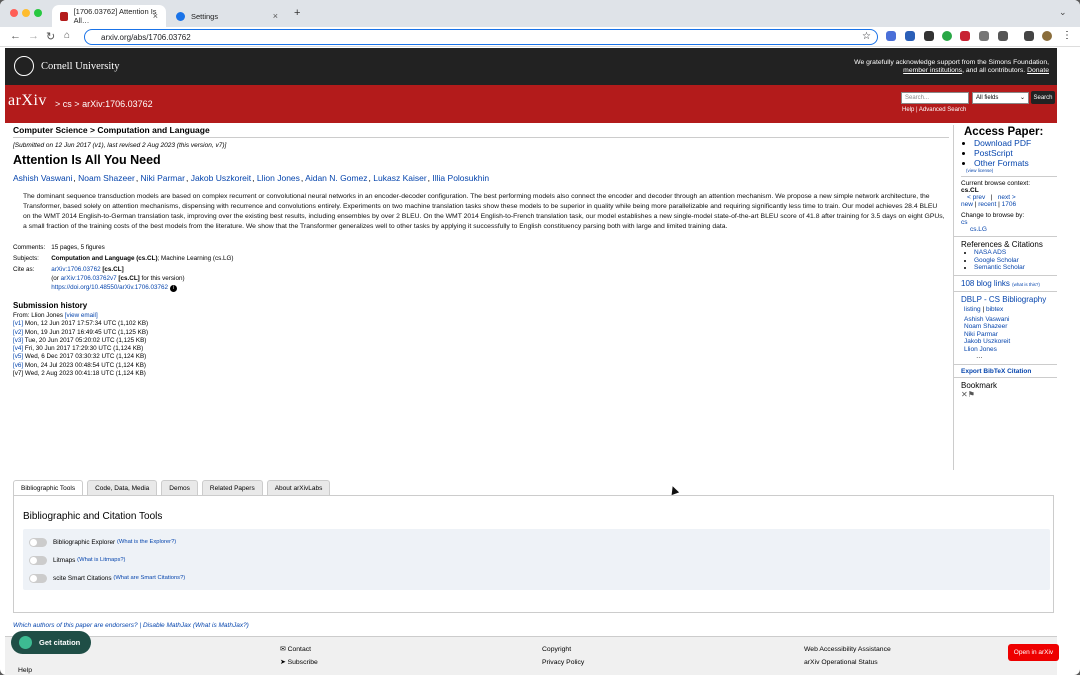 The height and width of the screenshot is (675, 1080). I want to click on export-bibtex-link: Export BibTeX Citation, so click(996, 371).